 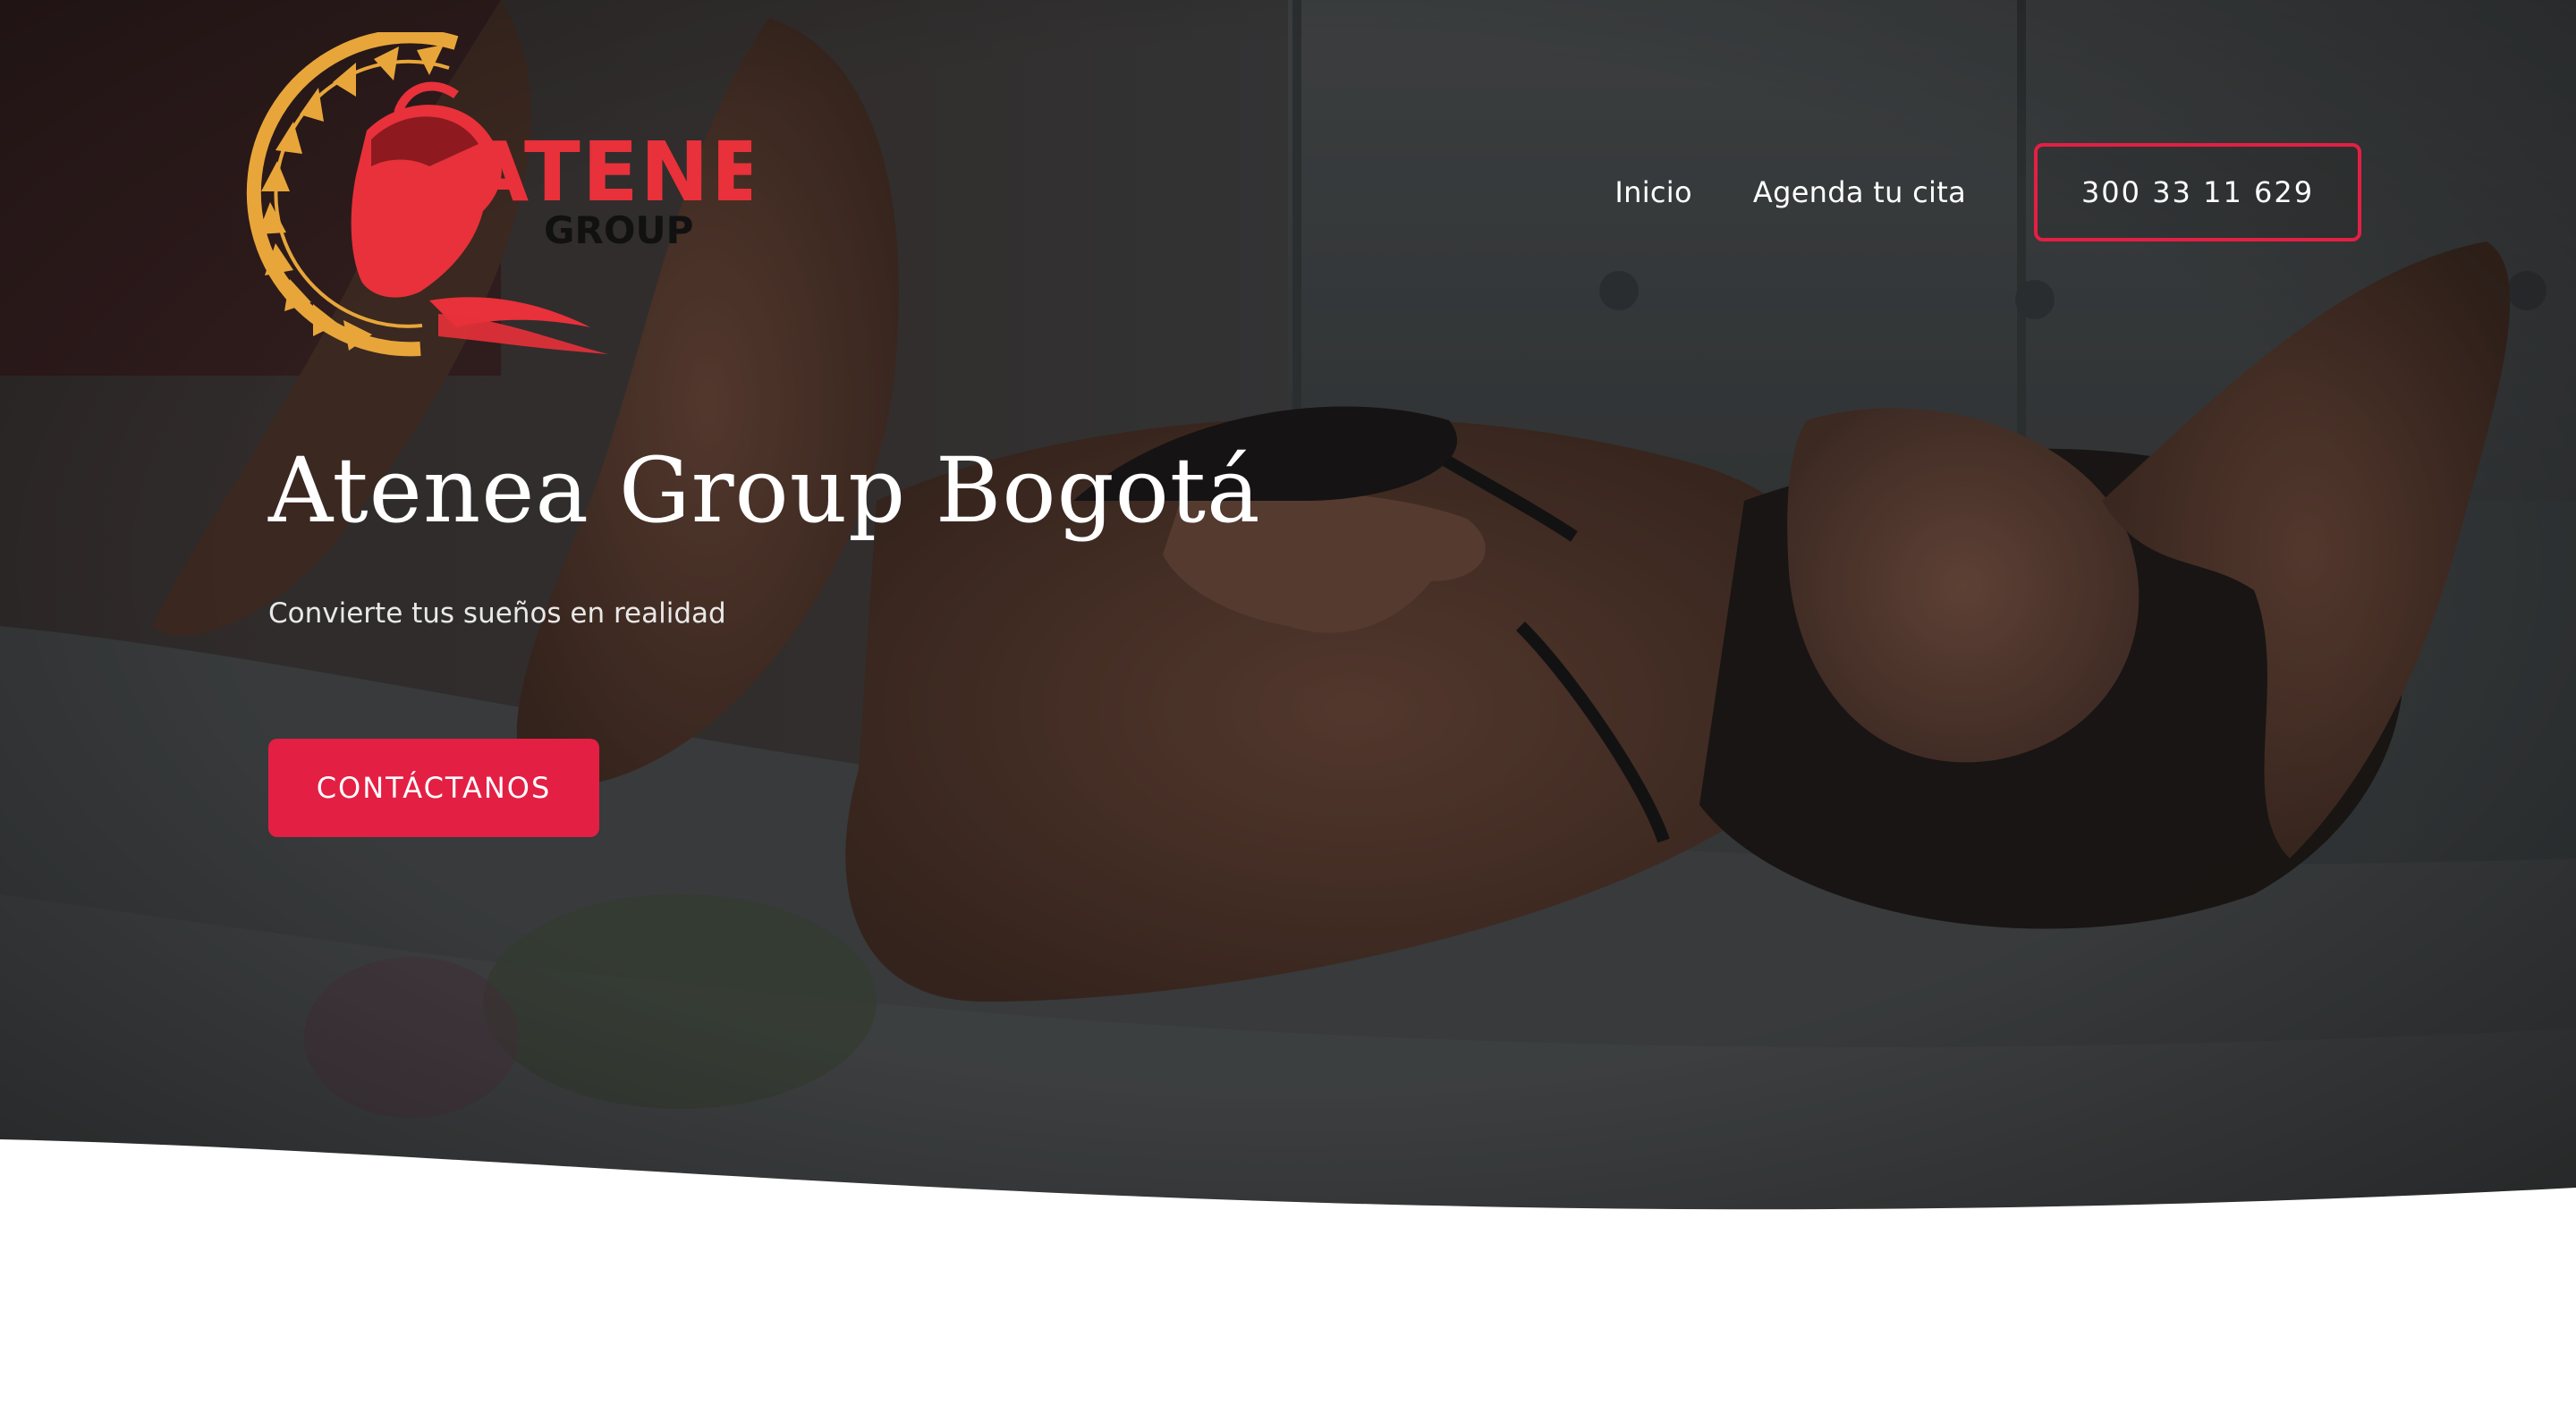 What do you see at coordinates (2197, 192) in the screenshot?
I see `phone-button: 300 33 11 629` at bounding box center [2197, 192].